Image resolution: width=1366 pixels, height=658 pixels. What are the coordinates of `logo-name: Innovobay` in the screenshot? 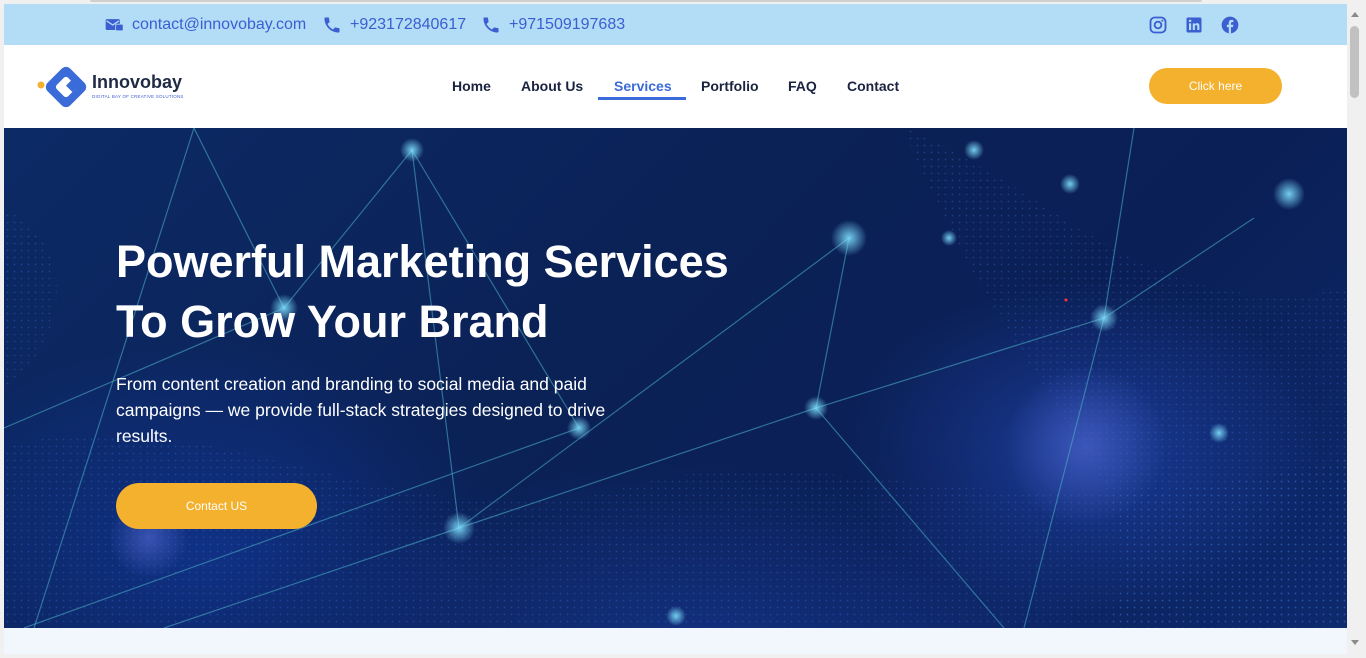 It's located at (137, 82).